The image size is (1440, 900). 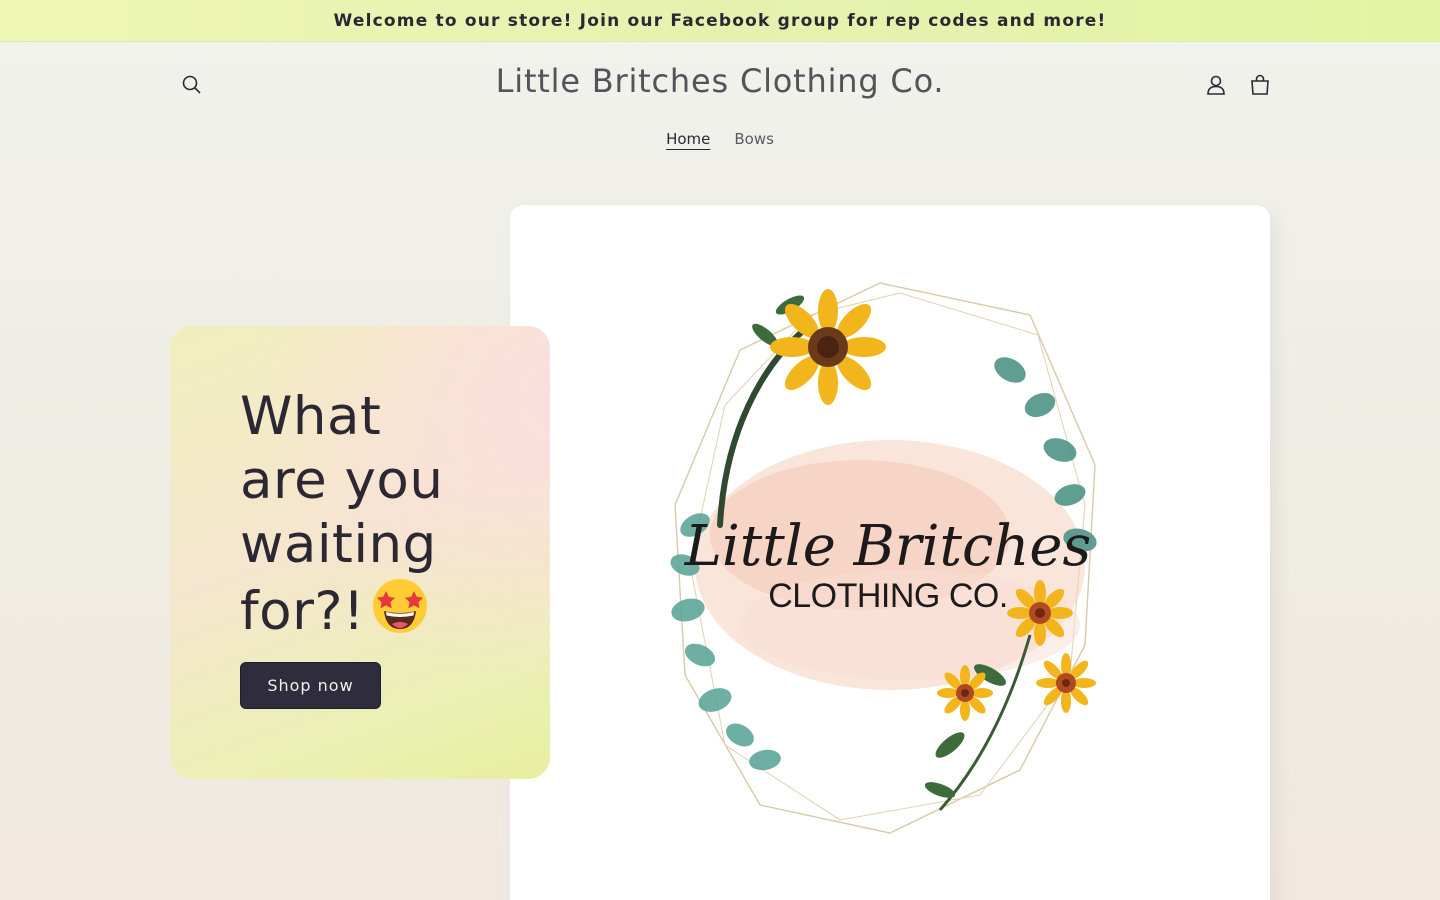 I want to click on image-logo-subtitle: CLOTHING CO., so click(x=888, y=596).